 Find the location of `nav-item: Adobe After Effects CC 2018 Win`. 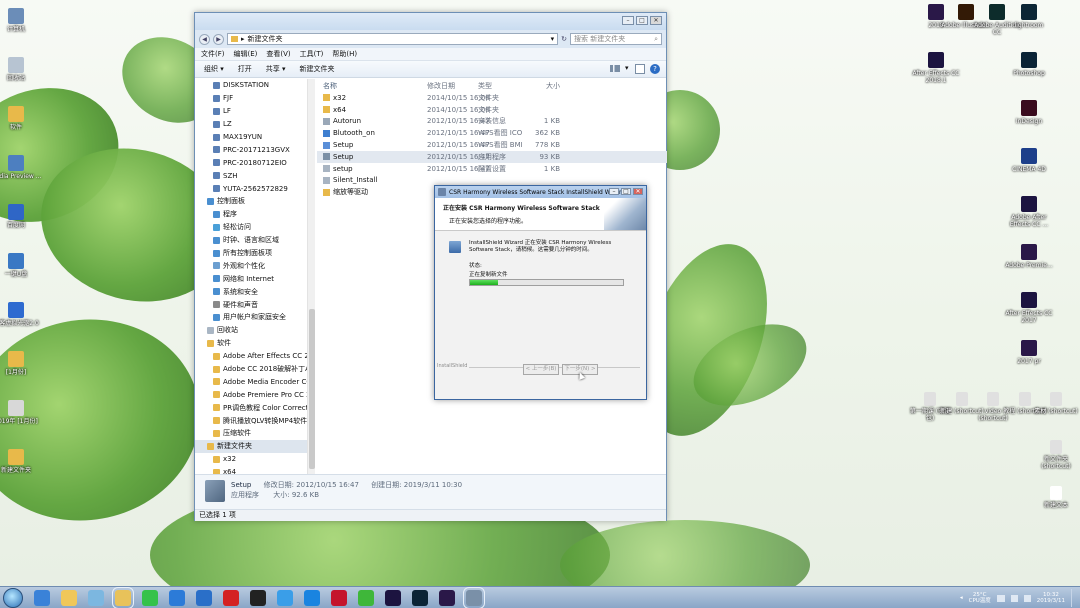

nav-item: Adobe After Effects CC 2018 Win is located at coordinates (254, 356).